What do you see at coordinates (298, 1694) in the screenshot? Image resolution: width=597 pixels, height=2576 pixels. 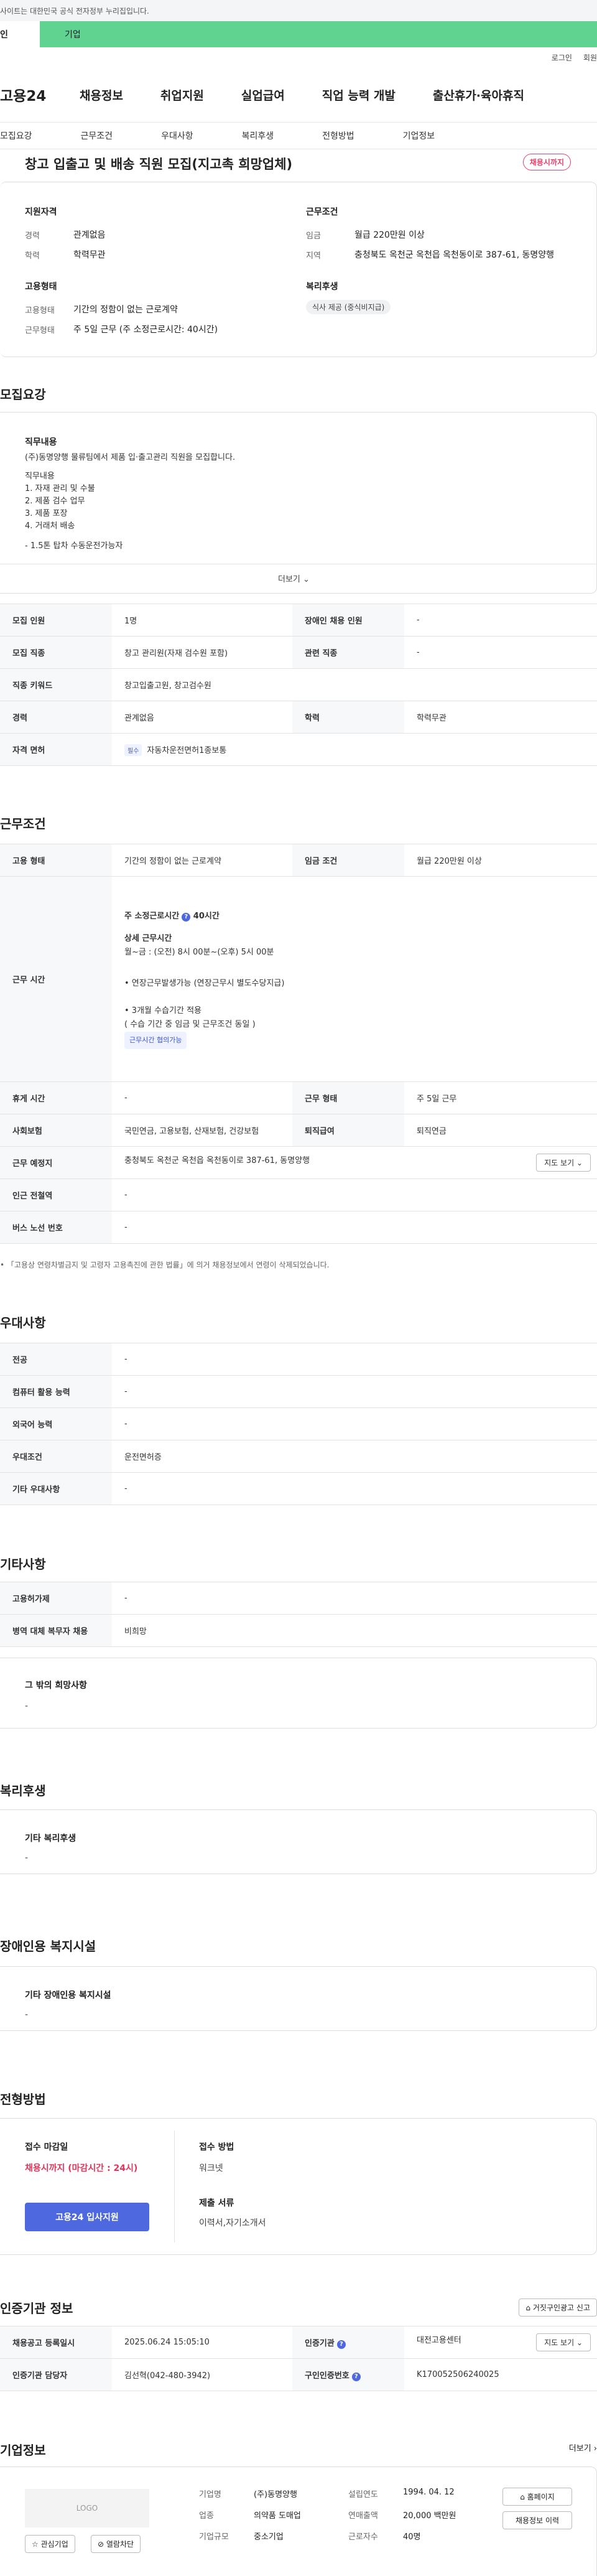 I see `hope-box` at bounding box center [298, 1694].